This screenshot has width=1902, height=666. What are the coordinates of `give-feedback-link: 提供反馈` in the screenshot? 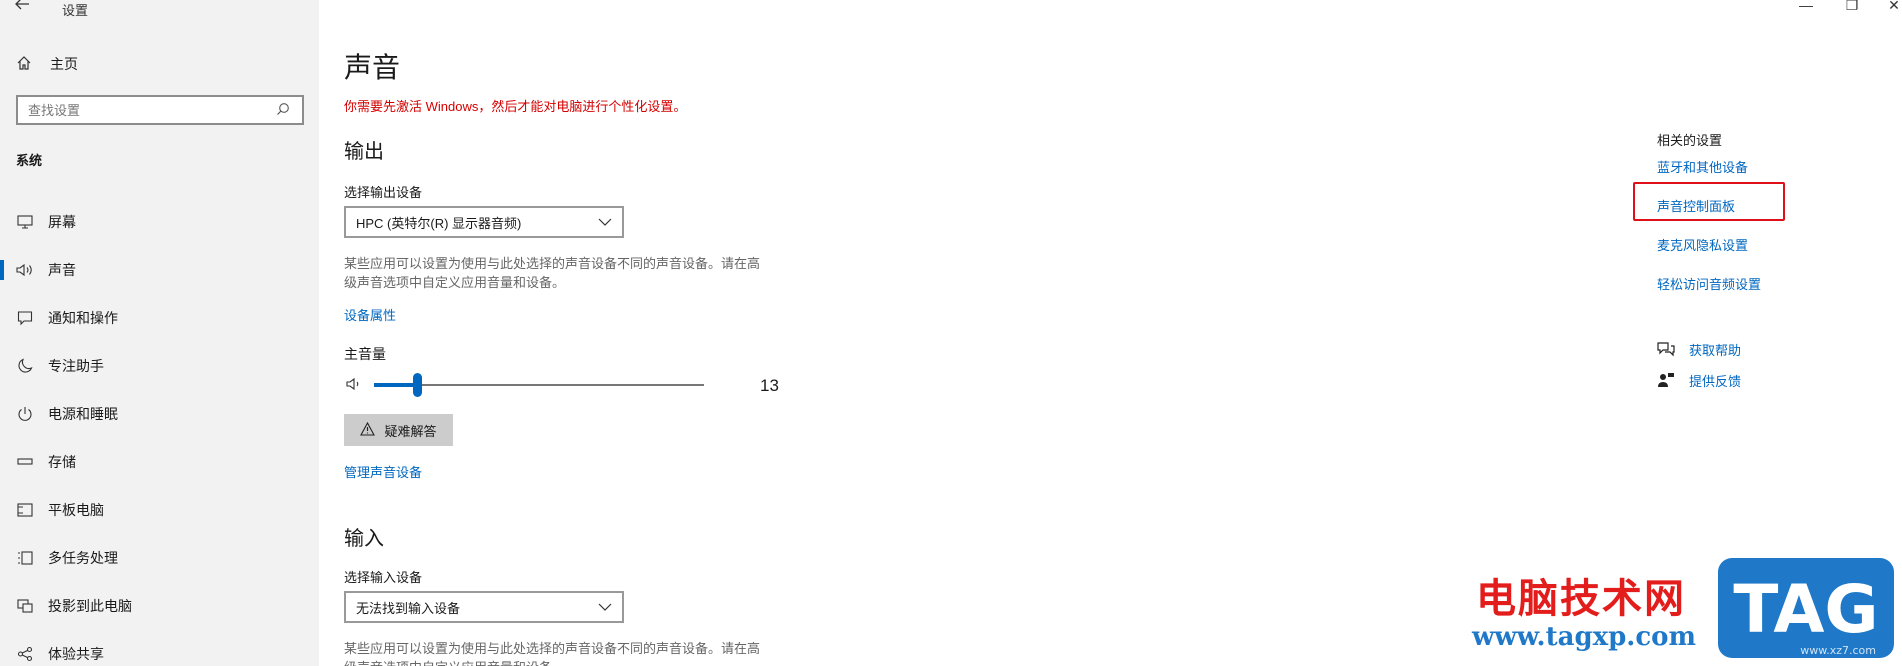 It's located at (1699, 380).